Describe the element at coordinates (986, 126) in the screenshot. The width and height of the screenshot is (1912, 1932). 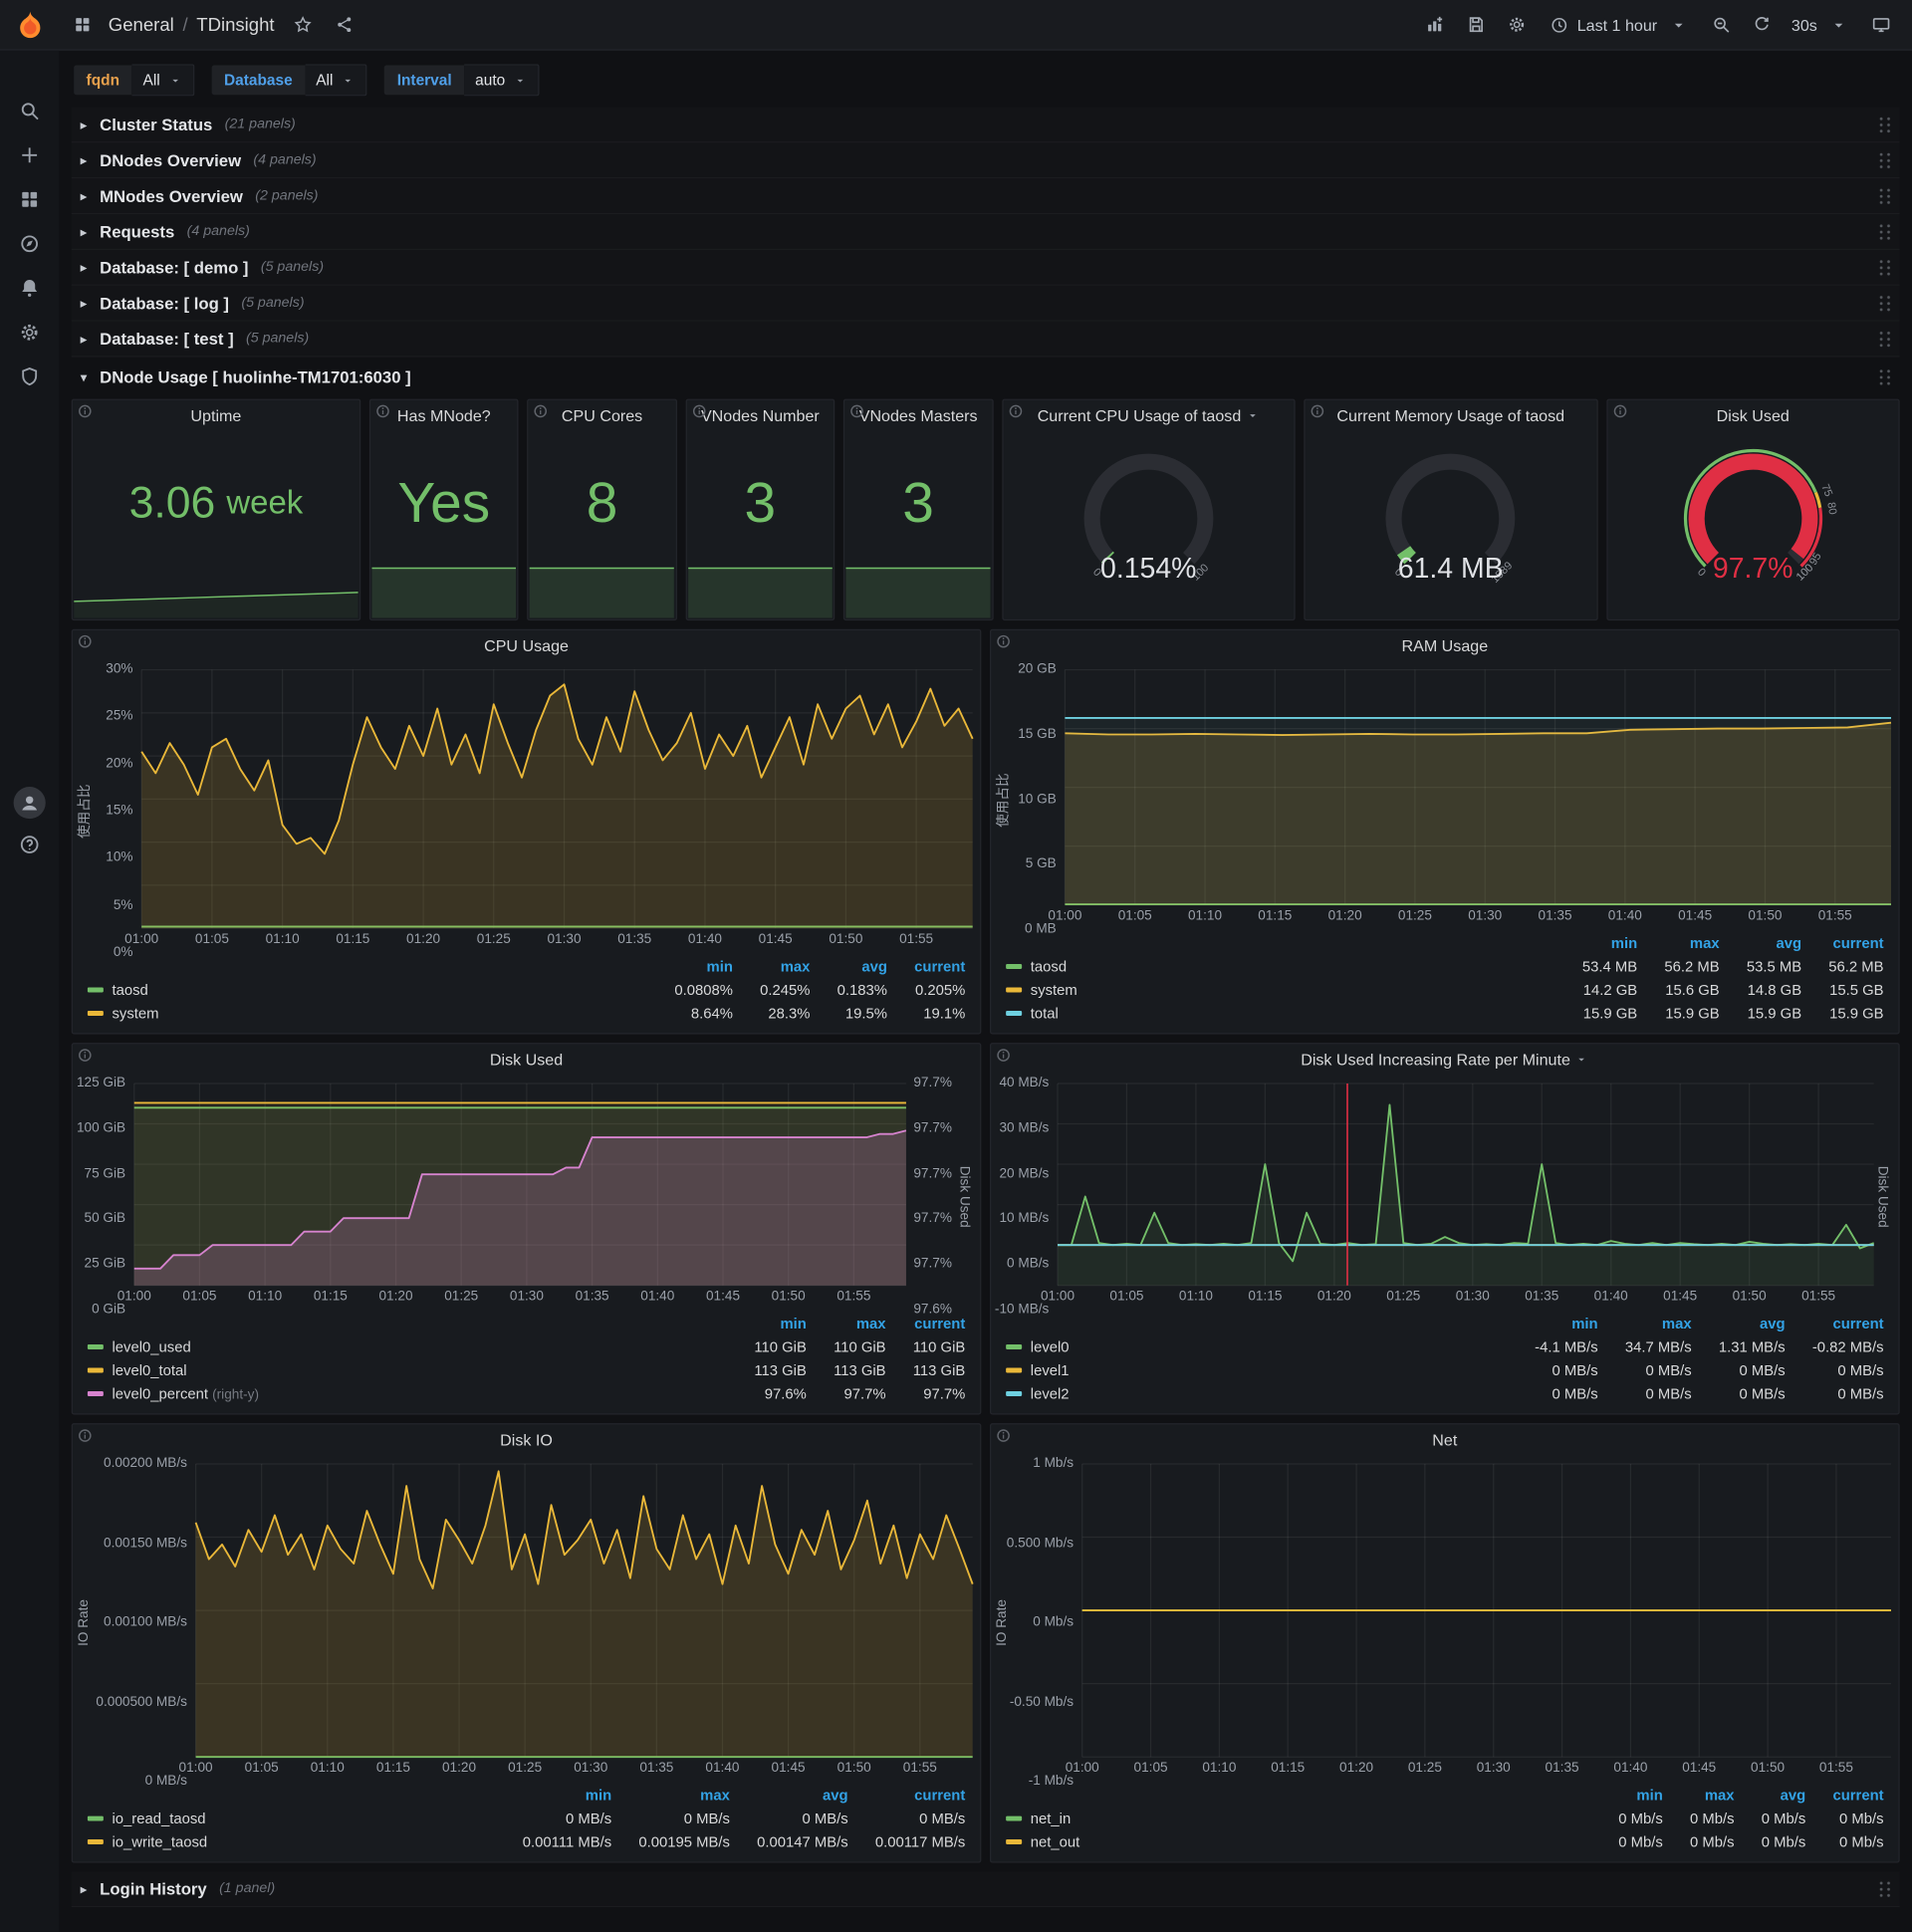
I see `dashboard-row: ▸ Cluster Status (21 panels)` at that location.